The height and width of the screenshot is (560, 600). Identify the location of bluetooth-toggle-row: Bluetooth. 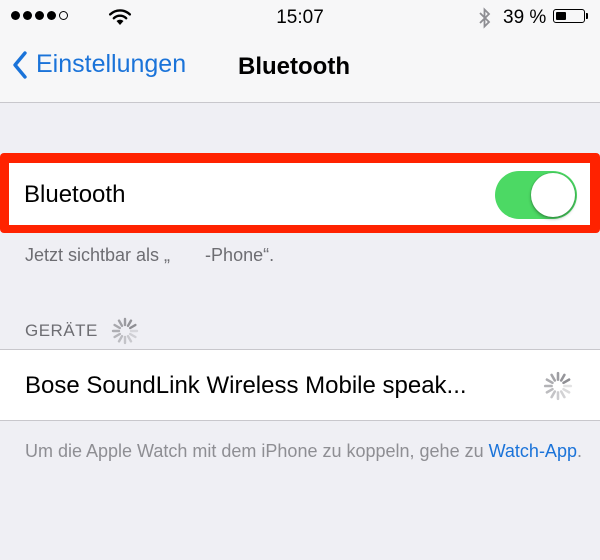
(299, 194).